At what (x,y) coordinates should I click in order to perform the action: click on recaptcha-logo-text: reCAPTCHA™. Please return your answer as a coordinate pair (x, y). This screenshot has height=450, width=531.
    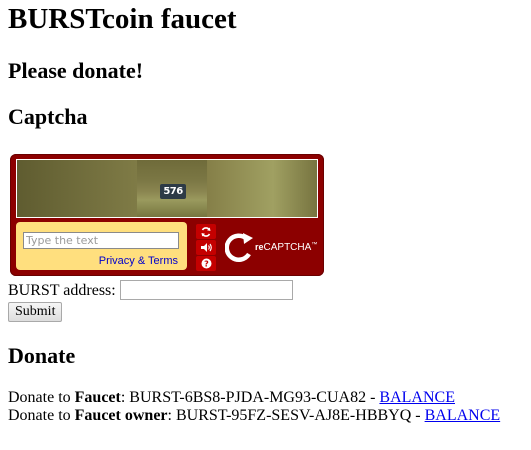
    Looking at the image, I should click on (286, 247).